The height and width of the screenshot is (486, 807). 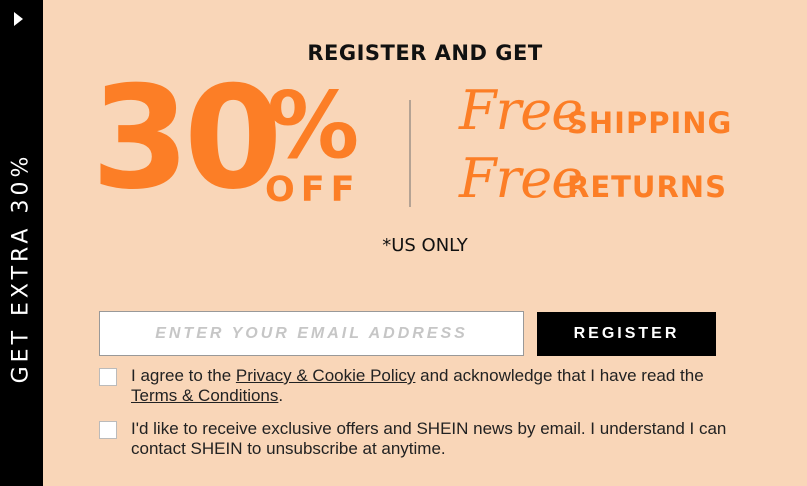 What do you see at coordinates (521, 110) in the screenshot?
I see `free-script-1: Free` at bounding box center [521, 110].